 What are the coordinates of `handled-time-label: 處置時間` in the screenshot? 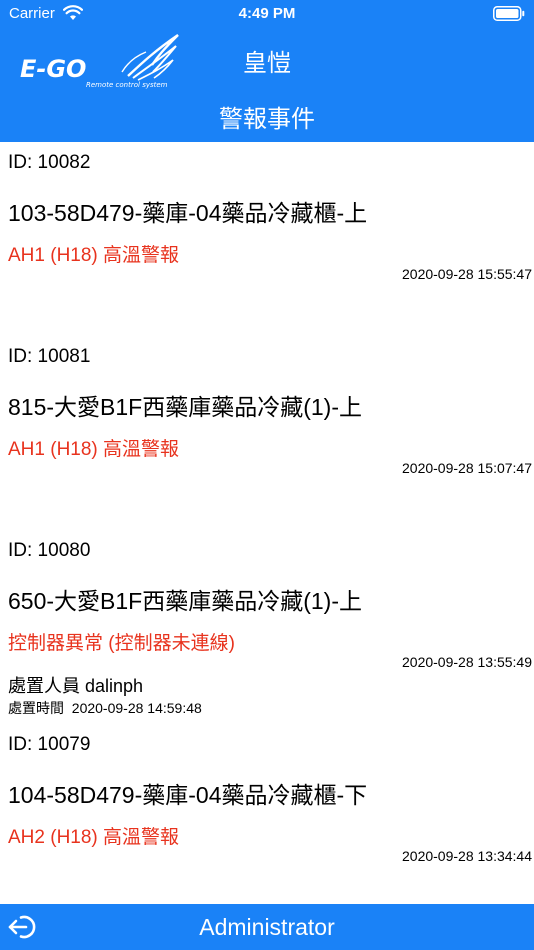 It's located at (36, 708).